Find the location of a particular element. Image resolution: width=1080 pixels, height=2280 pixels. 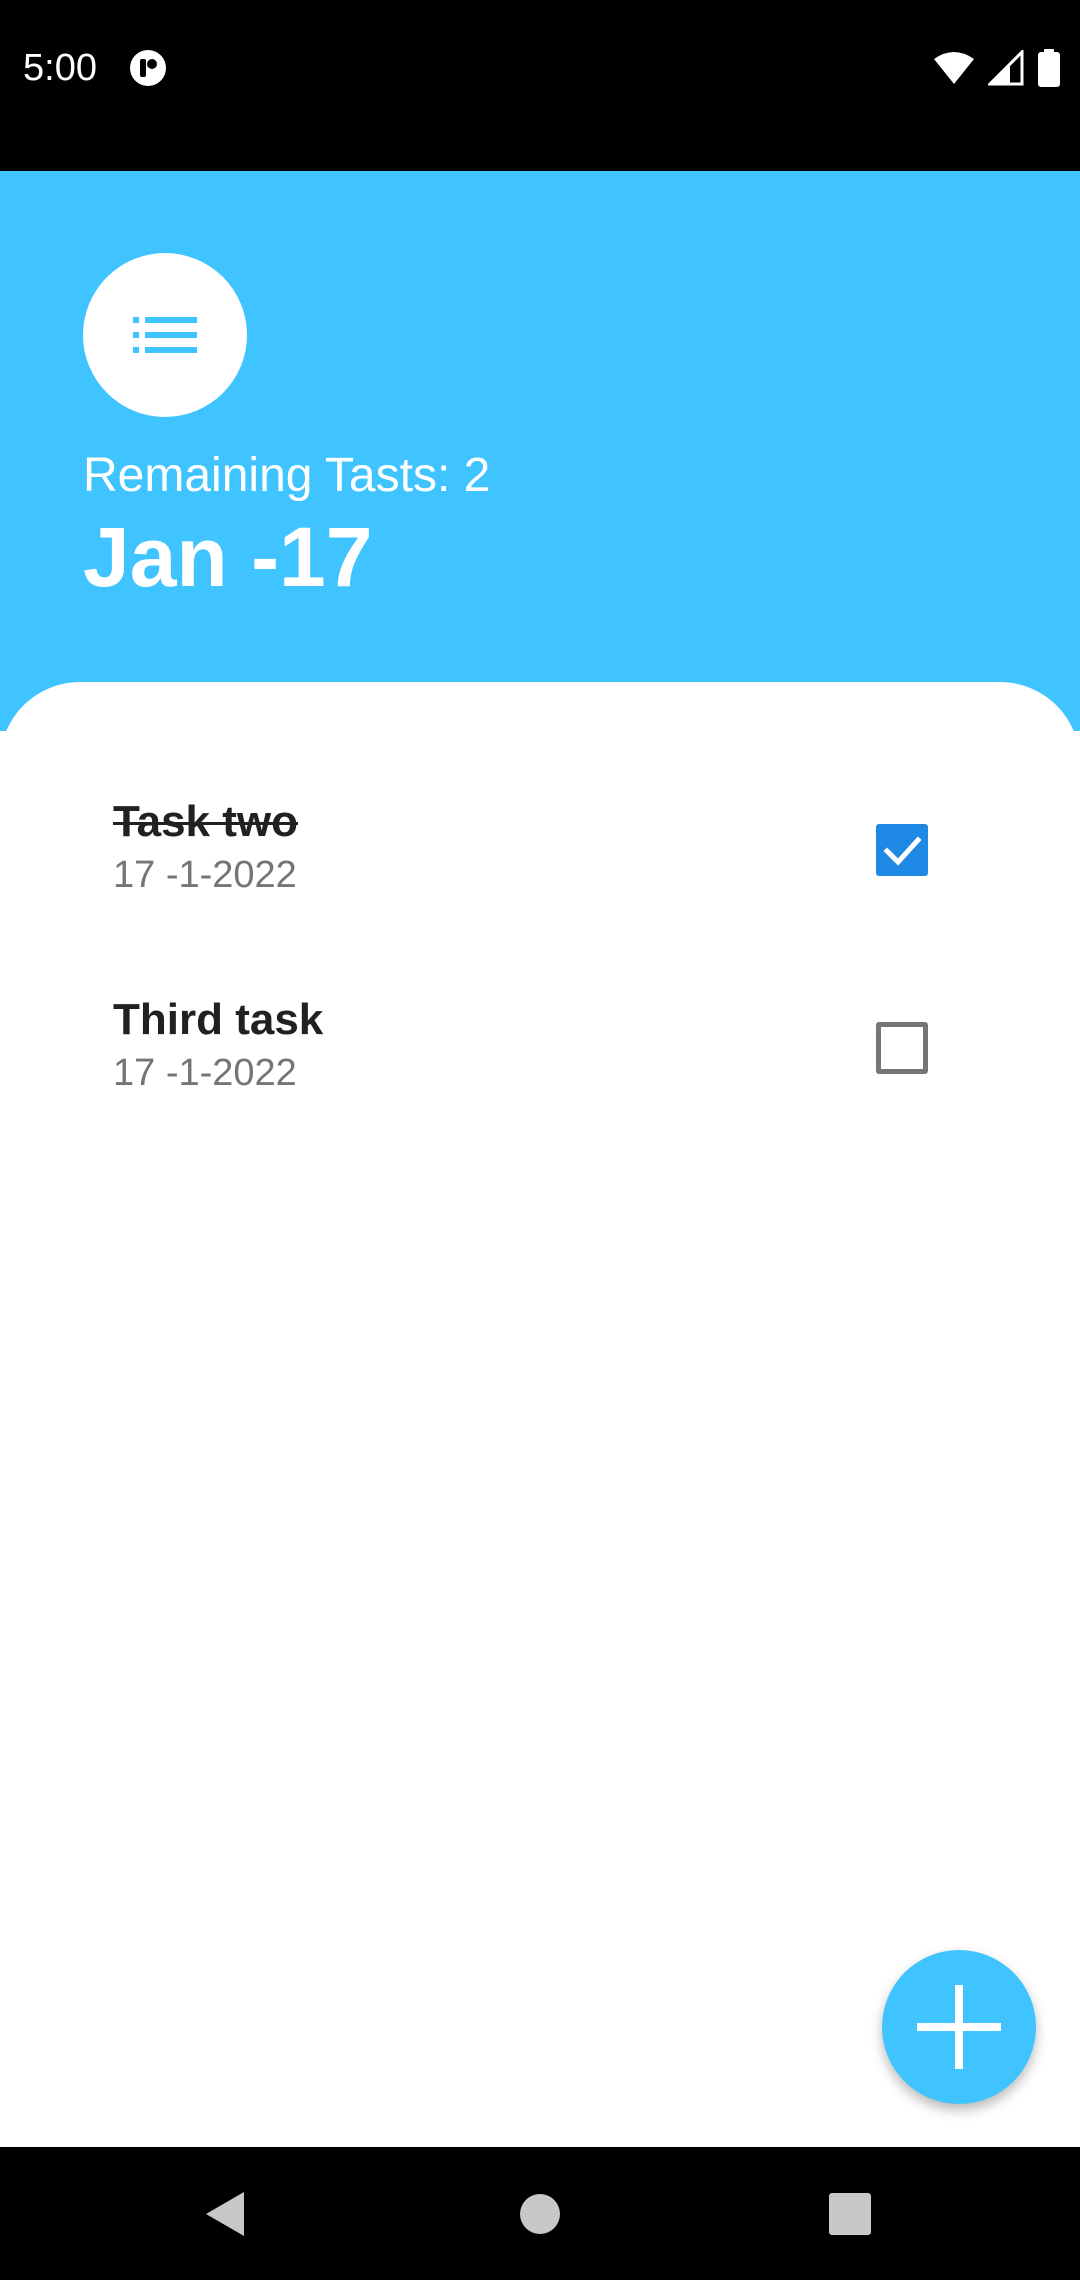

battery-icon is located at coordinates (1049, 68).